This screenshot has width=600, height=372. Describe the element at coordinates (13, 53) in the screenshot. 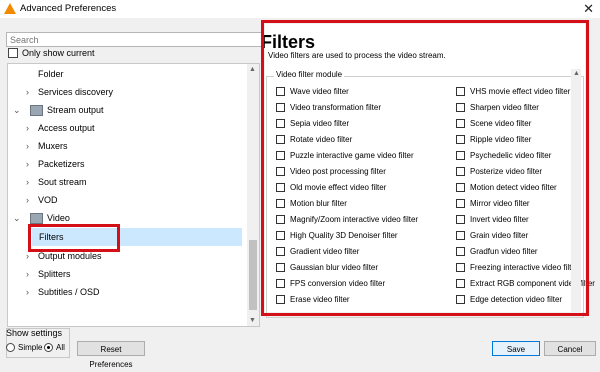

I see `checkbox-box` at that location.